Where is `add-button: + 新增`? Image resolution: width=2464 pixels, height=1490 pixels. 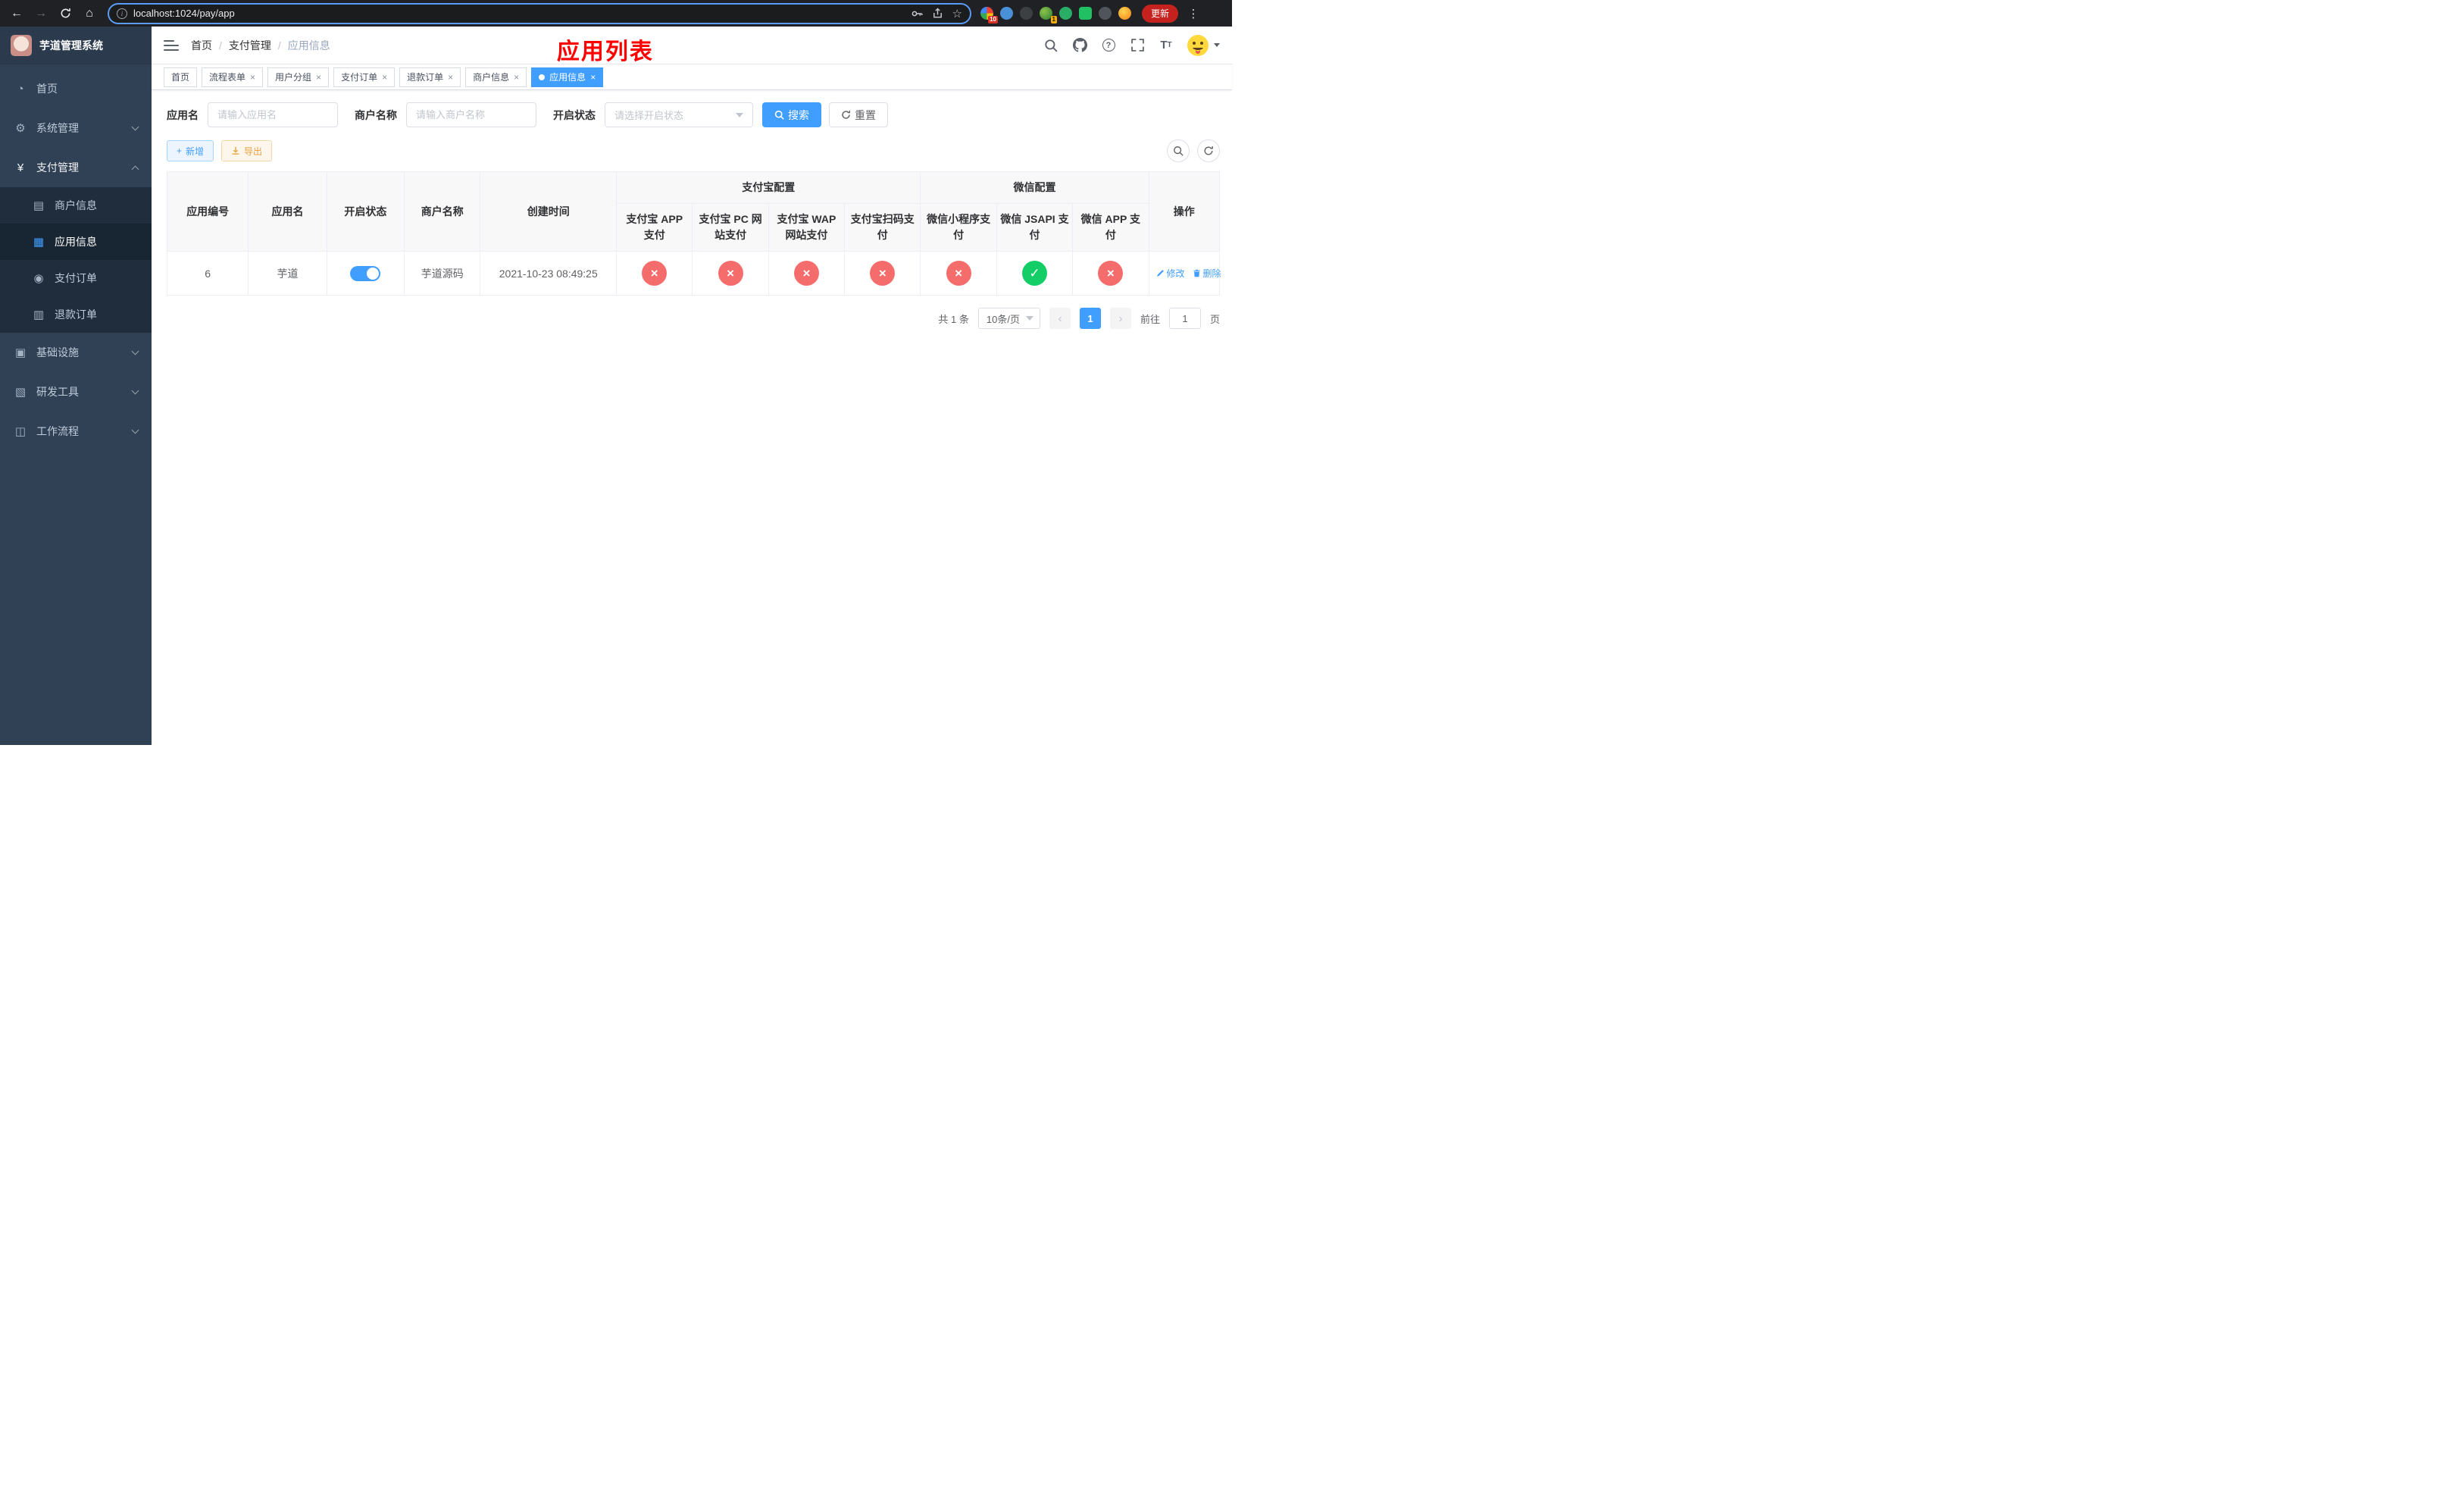 add-button: + 新增 is located at coordinates (190, 150).